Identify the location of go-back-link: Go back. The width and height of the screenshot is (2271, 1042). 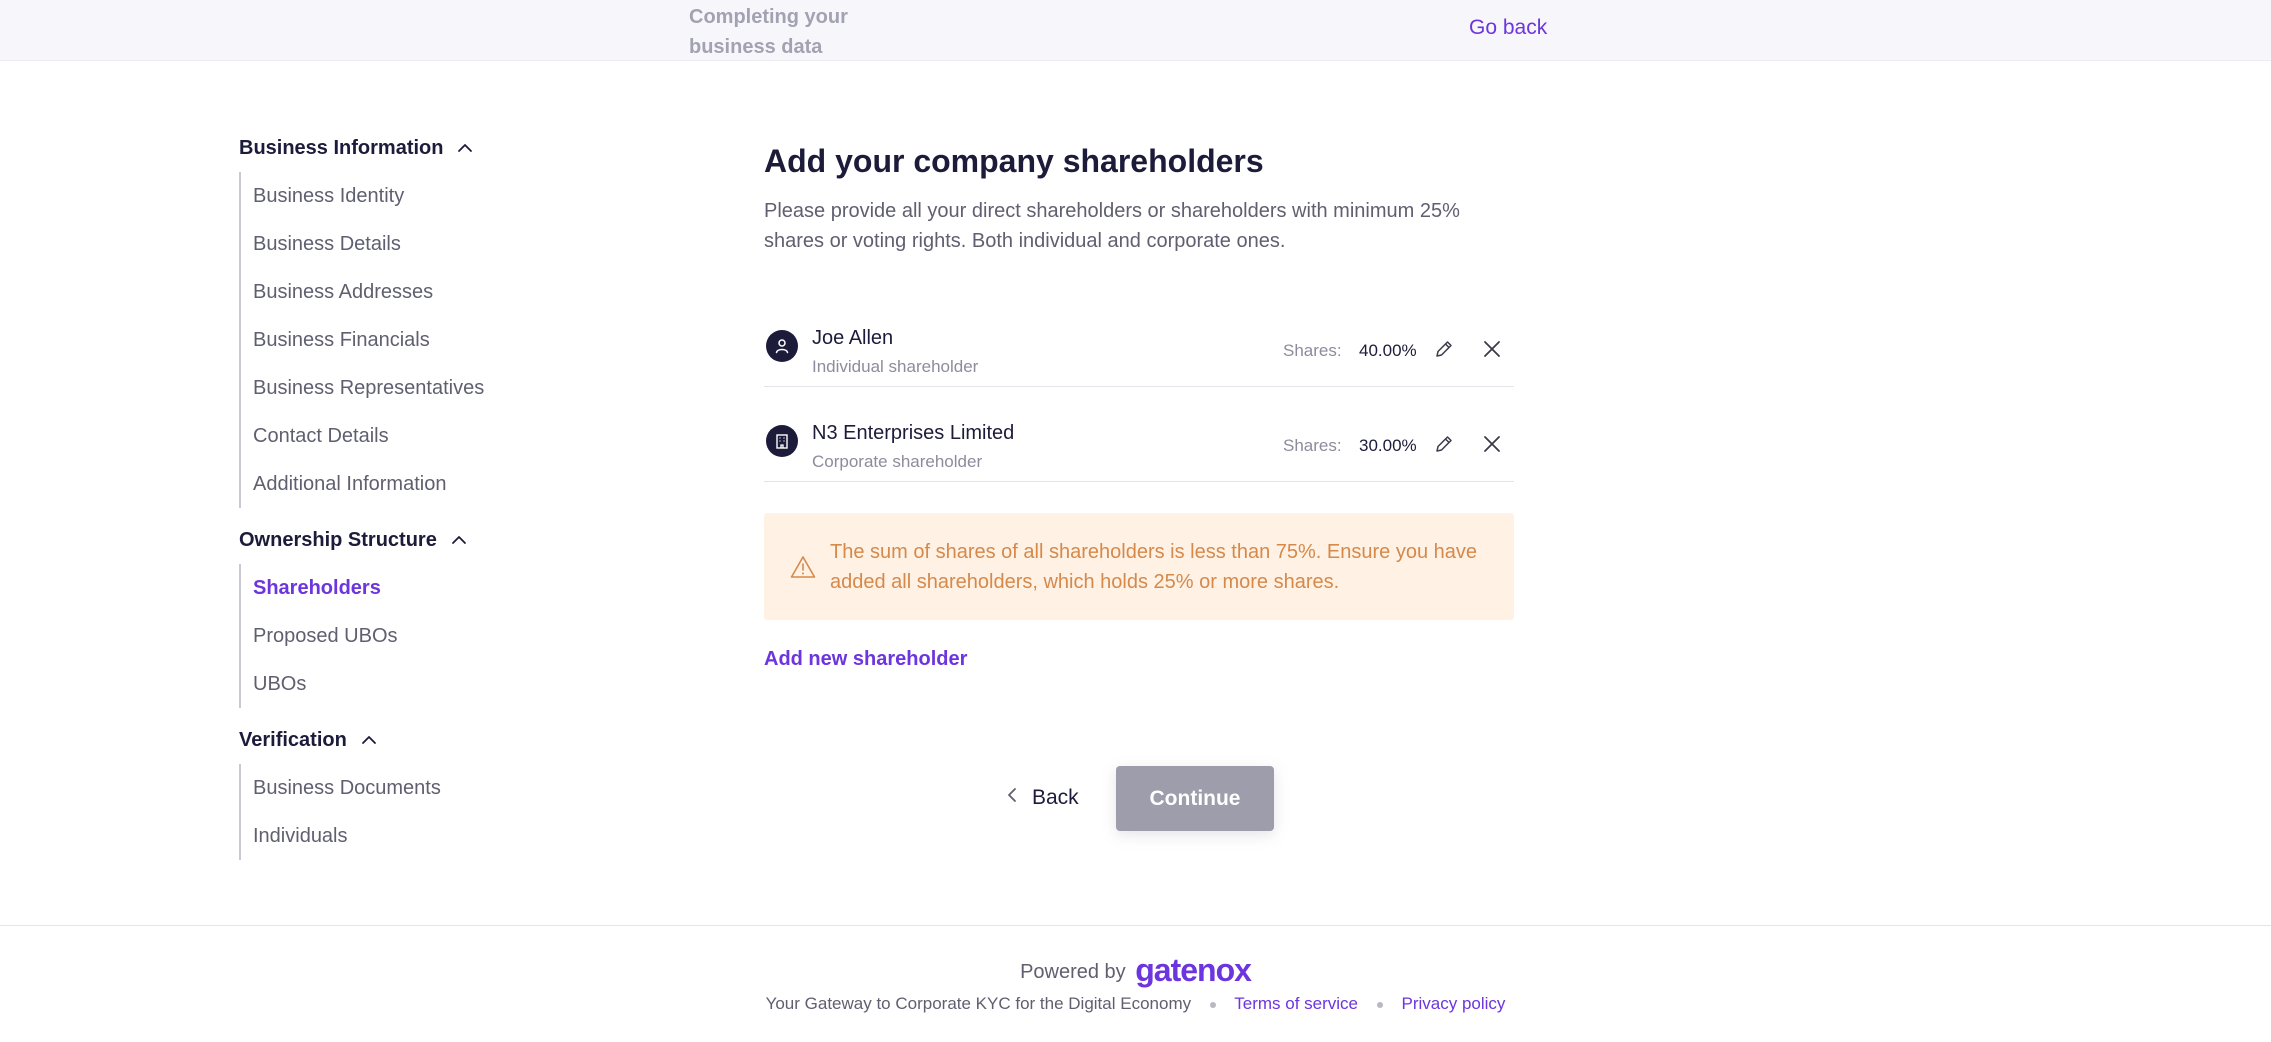
(1508, 28).